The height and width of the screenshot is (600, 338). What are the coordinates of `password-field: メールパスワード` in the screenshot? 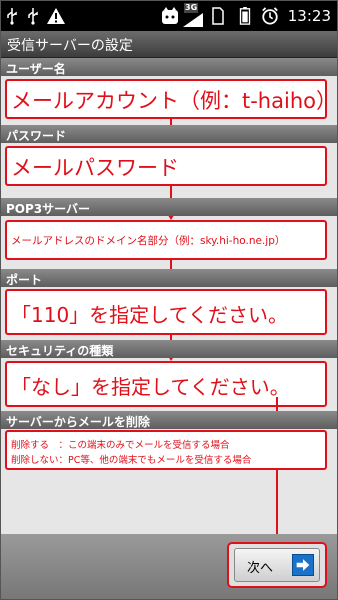 It's located at (166, 166).